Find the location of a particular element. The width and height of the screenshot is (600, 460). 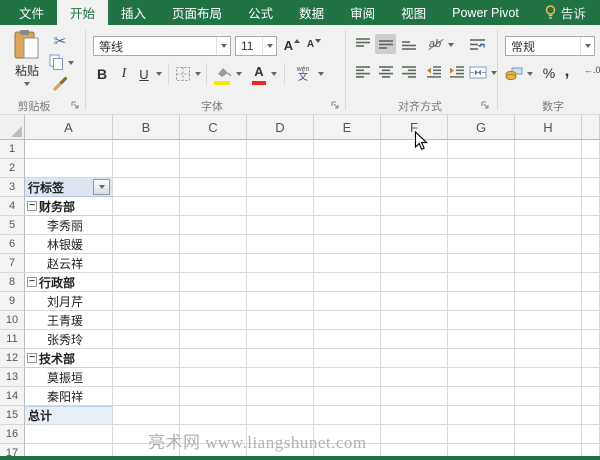

underline-dropdown-arrow is located at coordinates (159, 74).